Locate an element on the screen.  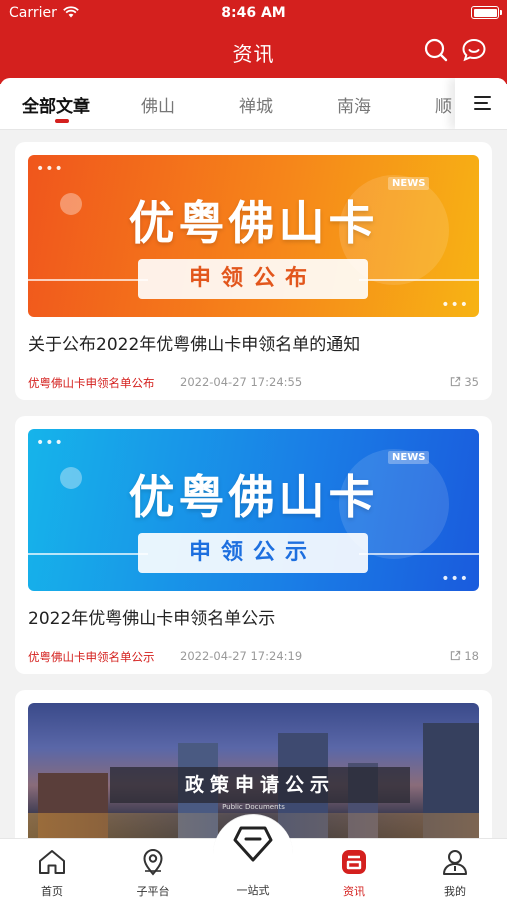
active-tab-indicator is located at coordinates (62, 121).